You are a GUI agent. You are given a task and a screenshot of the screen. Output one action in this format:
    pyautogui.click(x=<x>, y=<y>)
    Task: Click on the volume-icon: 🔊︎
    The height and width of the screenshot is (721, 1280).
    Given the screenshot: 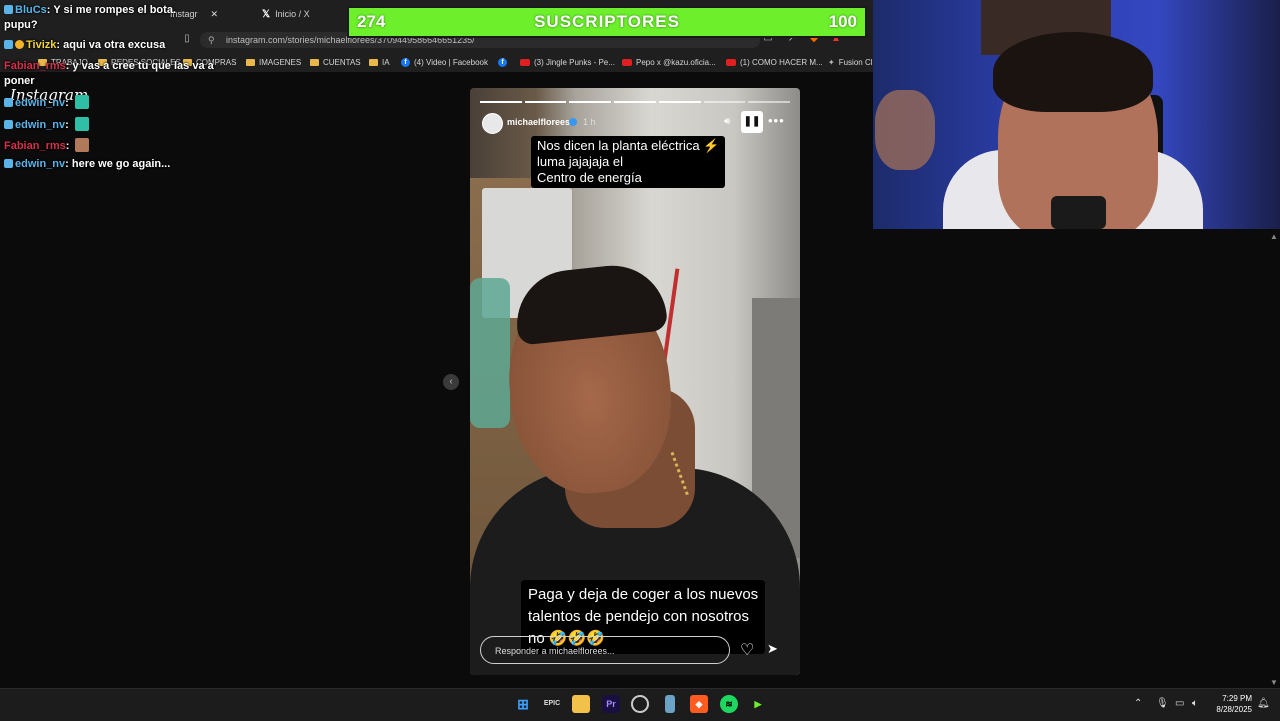 What is the action you would take?
    pyautogui.click(x=727, y=121)
    